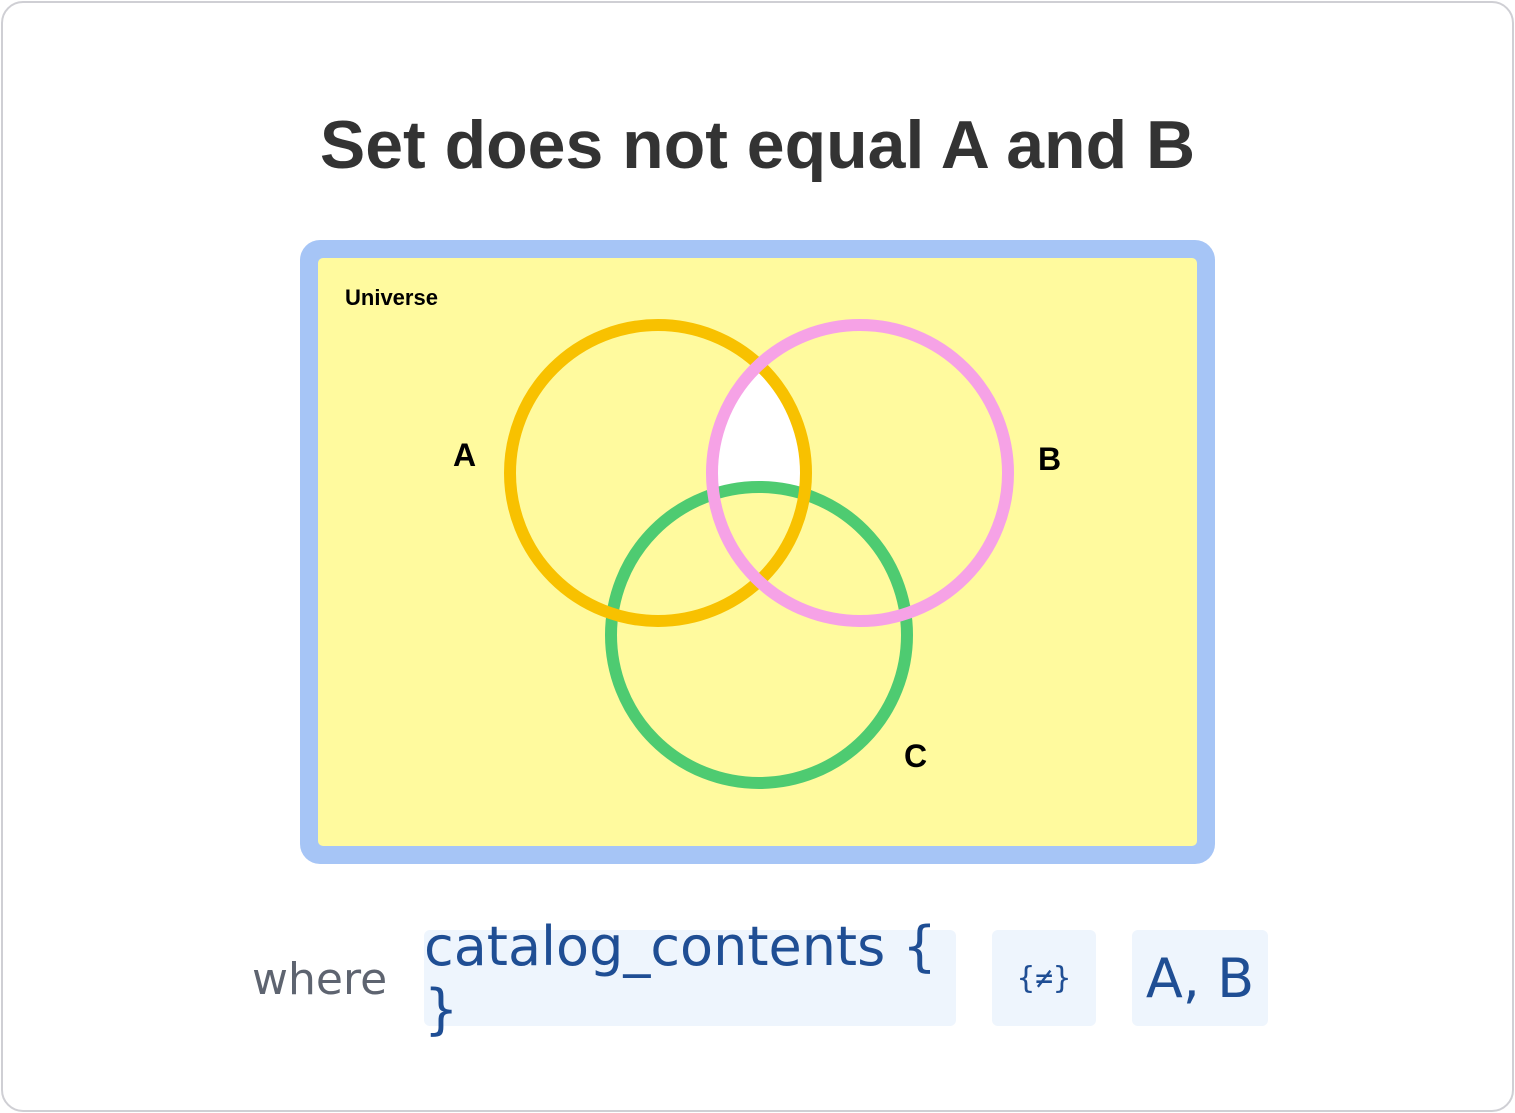 The width and height of the screenshot is (1515, 1113). I want to click on operator-chip: {≠}, so click(1044, 978).